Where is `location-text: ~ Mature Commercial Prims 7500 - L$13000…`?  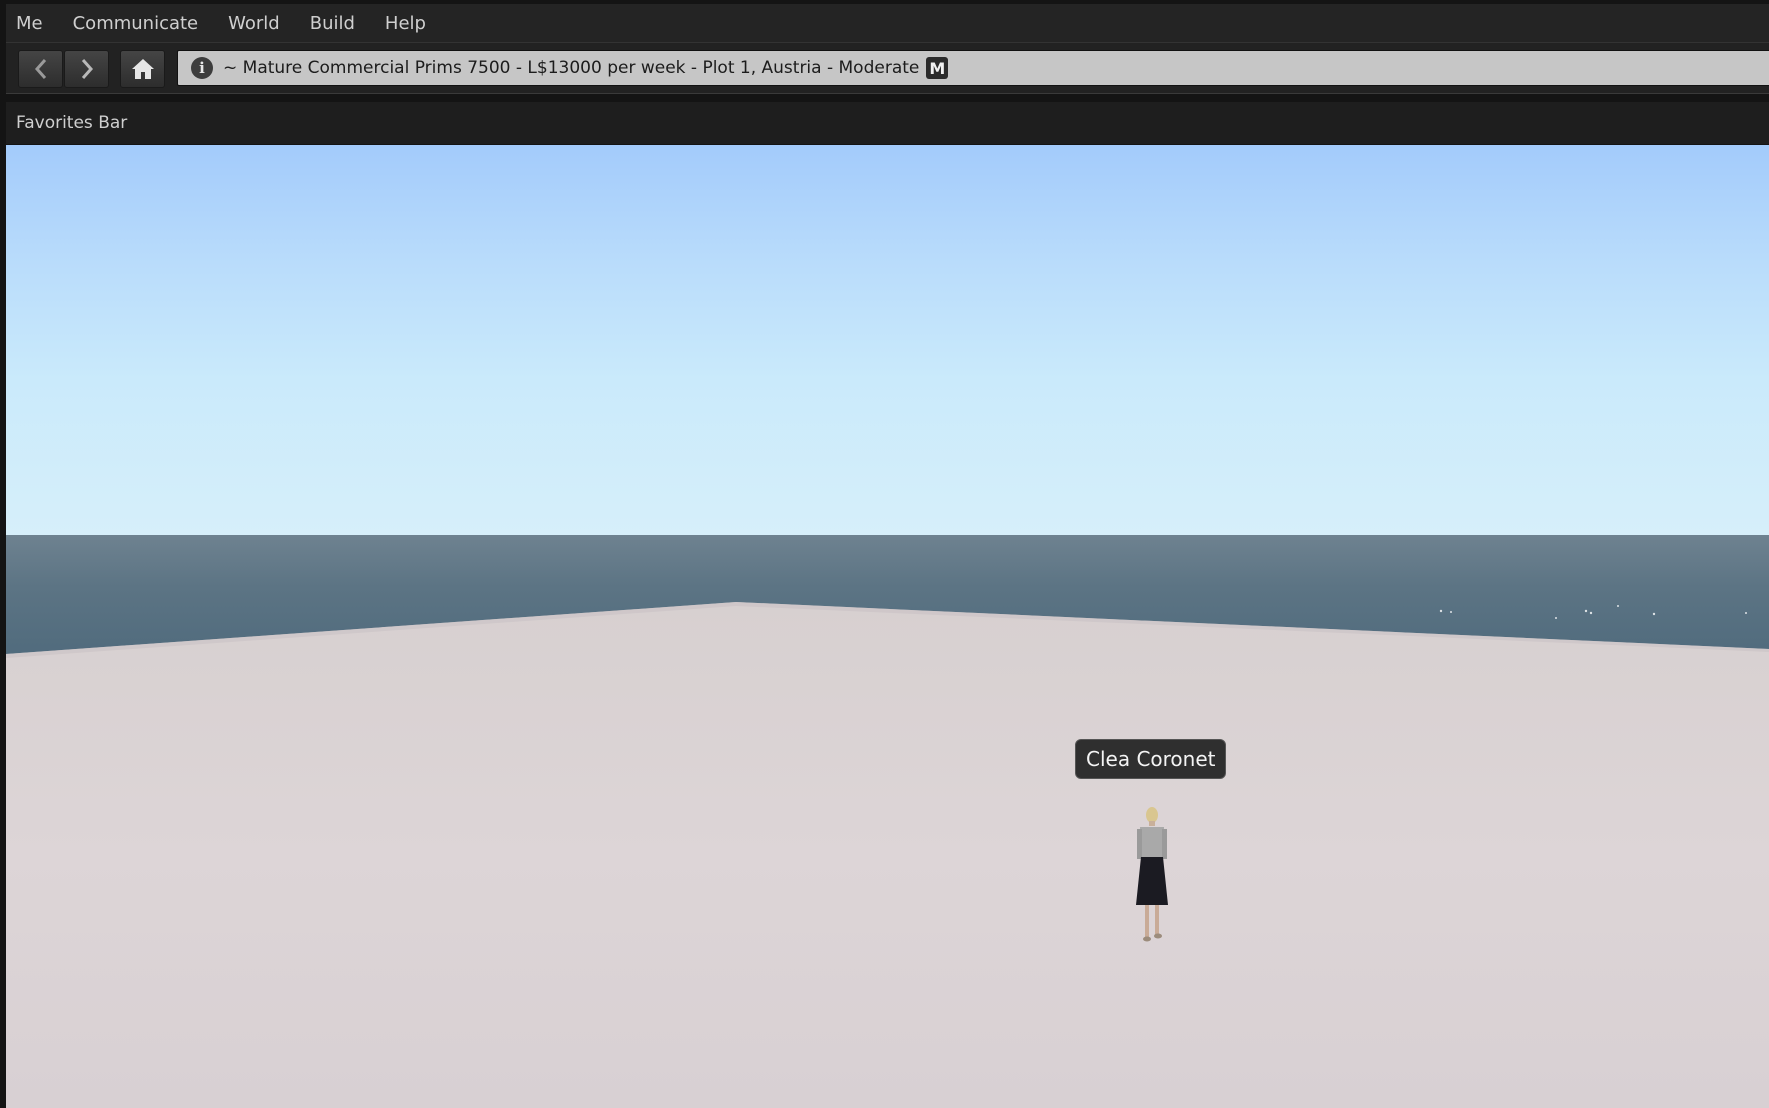
location-text: ~ Mature Commercial Prims 7500 - L$13000… is located at coordinates (571, 68).